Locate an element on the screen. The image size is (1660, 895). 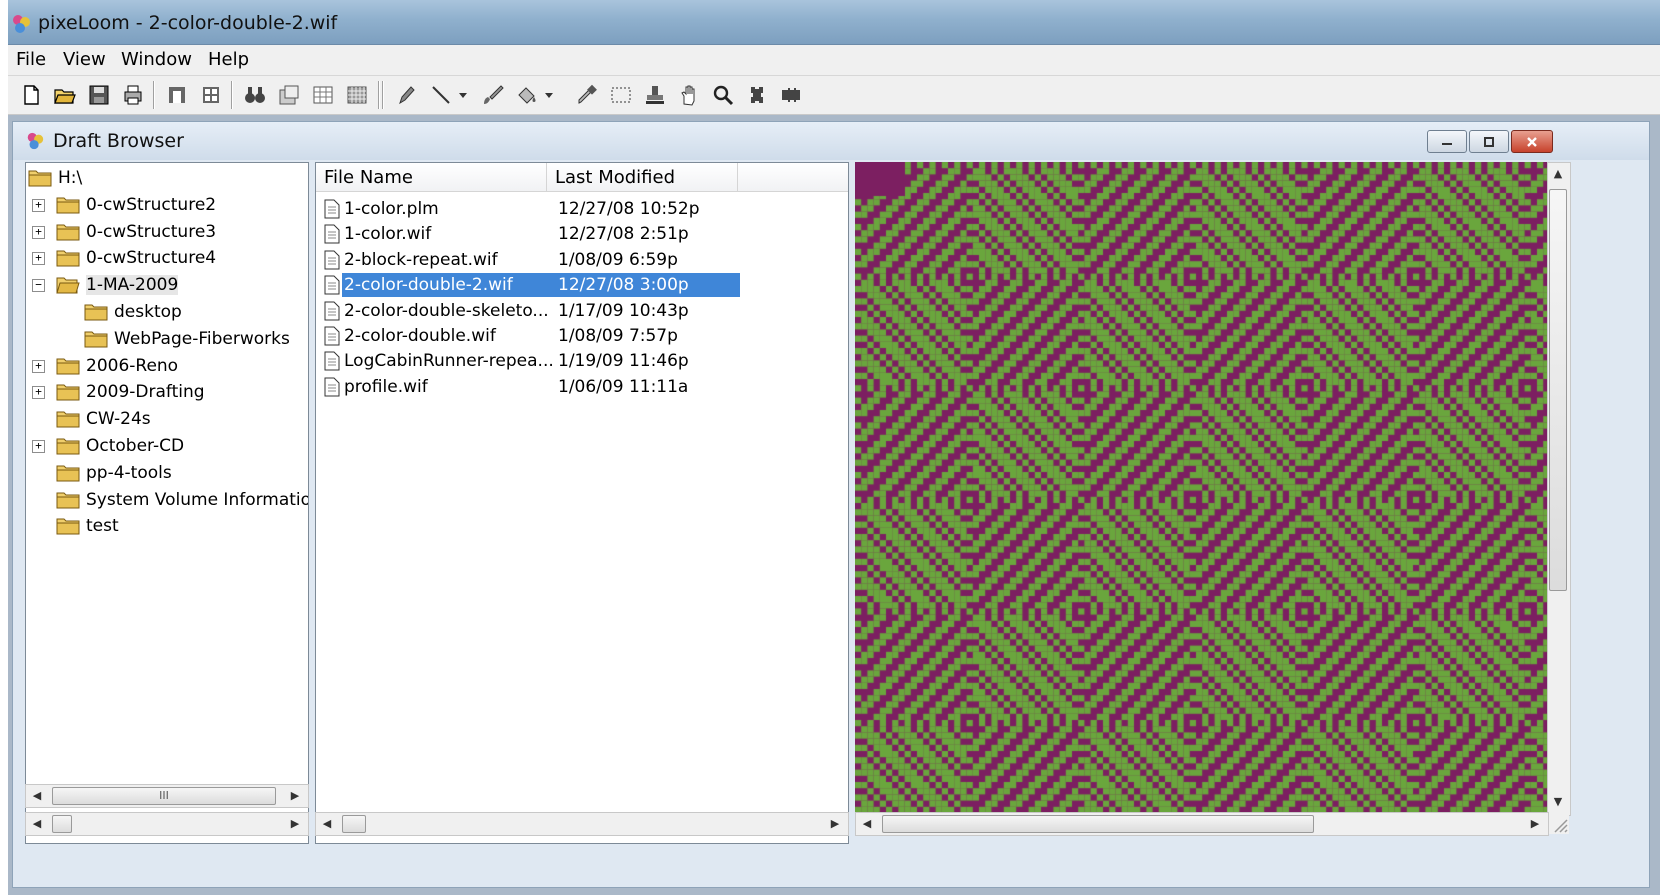
file-row: 2-block-repeat.wif 1/08/09 6:59p is located at coordinates (530, 260).